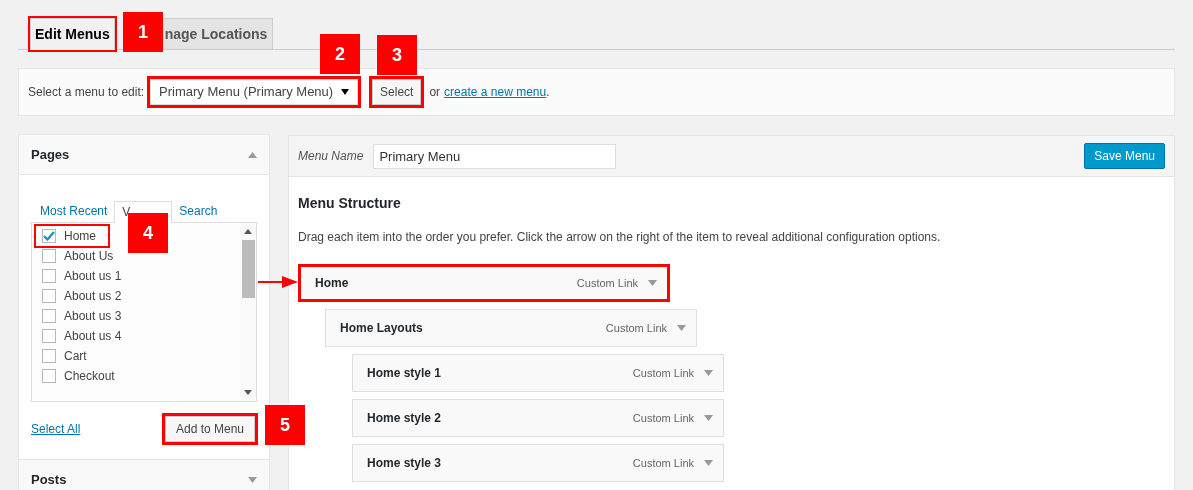 Image resolution: width=1193 pixels, height=490 pixels. I want to click on step-number-badge: 1, so click(143, 32).